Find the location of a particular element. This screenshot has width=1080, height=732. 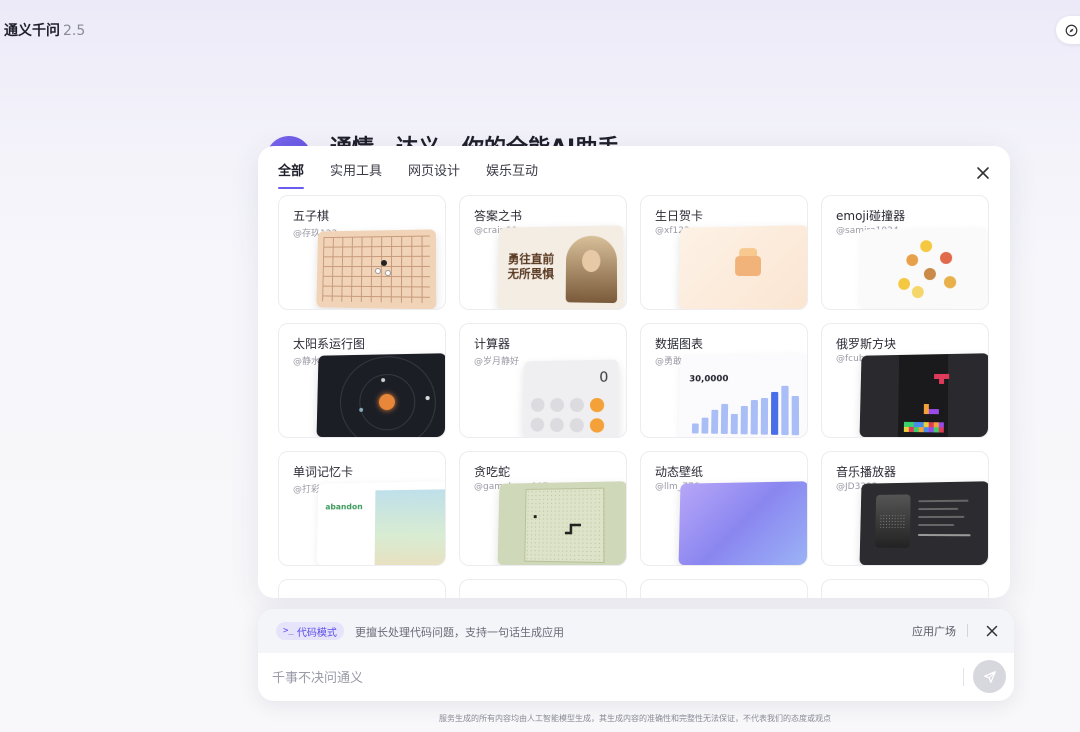

app-card-music-player: 音乐播放器 @JD3303 is located at coordinates (905, 508).